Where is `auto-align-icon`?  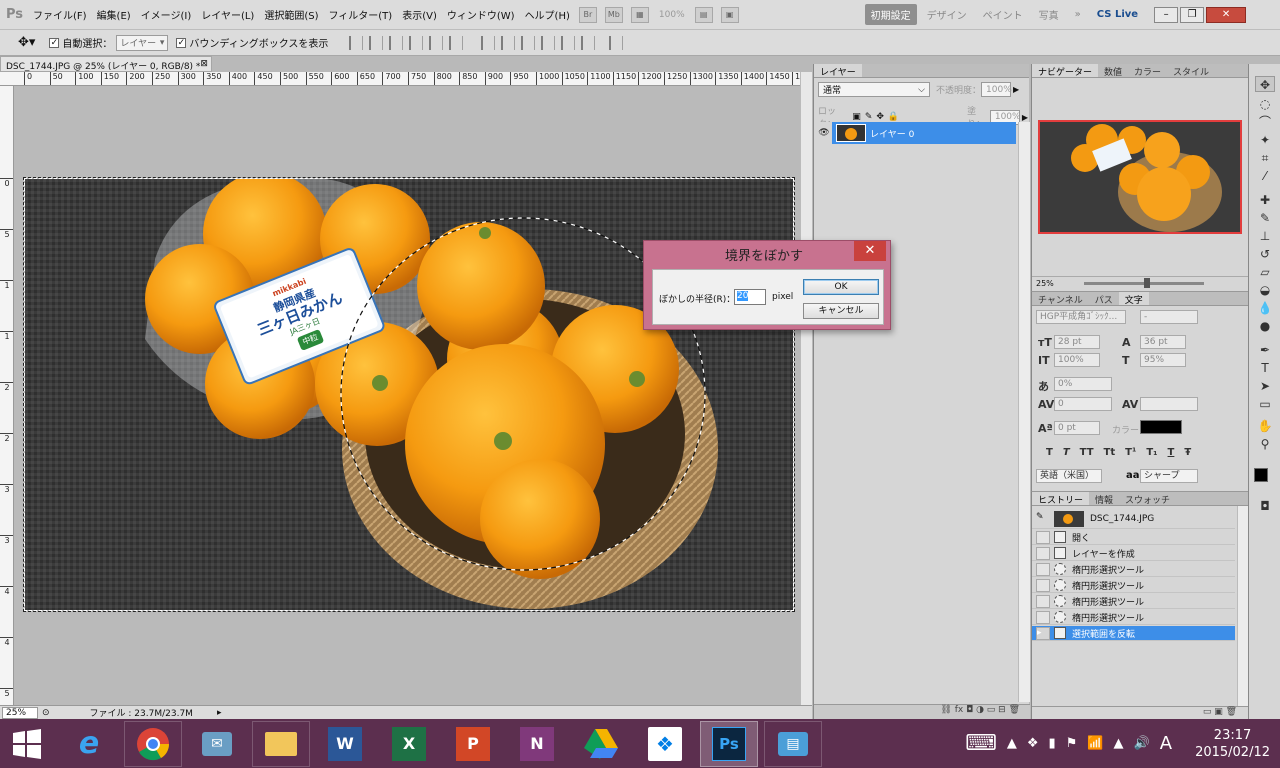 auto-align-icon is located at coordinates (616, 42).